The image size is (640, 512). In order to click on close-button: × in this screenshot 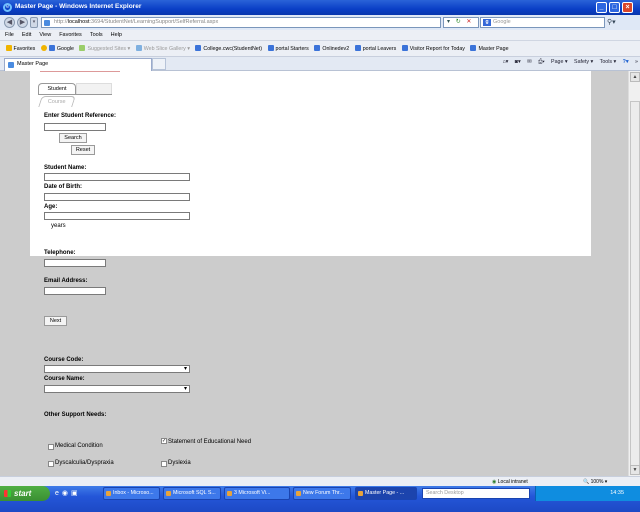, I will do `click(627, 7)`.